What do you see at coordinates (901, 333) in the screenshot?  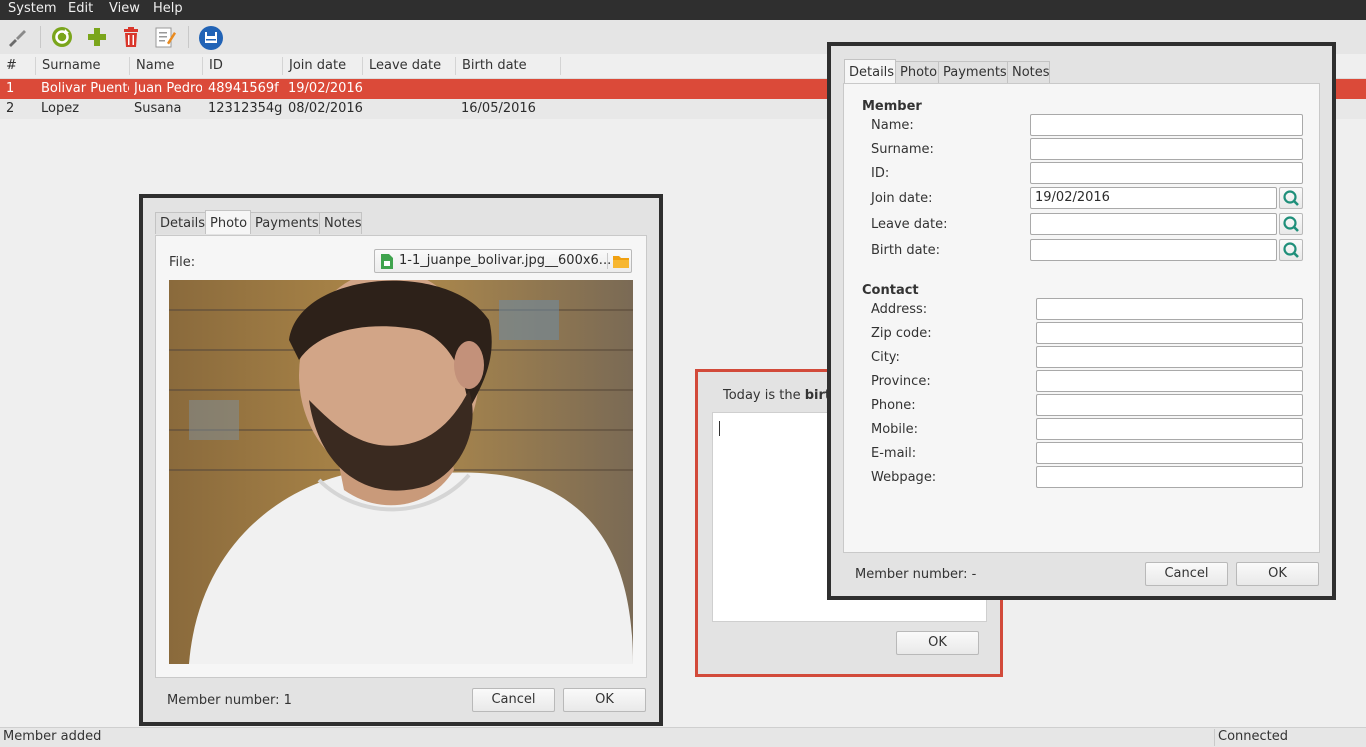 I see `zip-code-label: Zip code:` at bounding box center [901, 333].